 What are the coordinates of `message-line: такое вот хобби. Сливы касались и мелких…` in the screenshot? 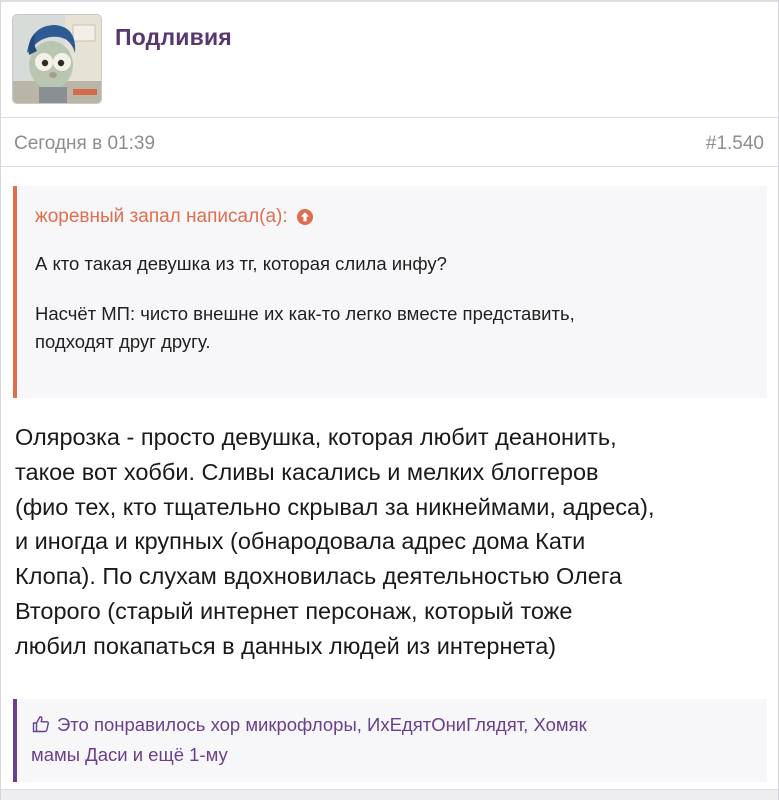 It's located at (307, 471).